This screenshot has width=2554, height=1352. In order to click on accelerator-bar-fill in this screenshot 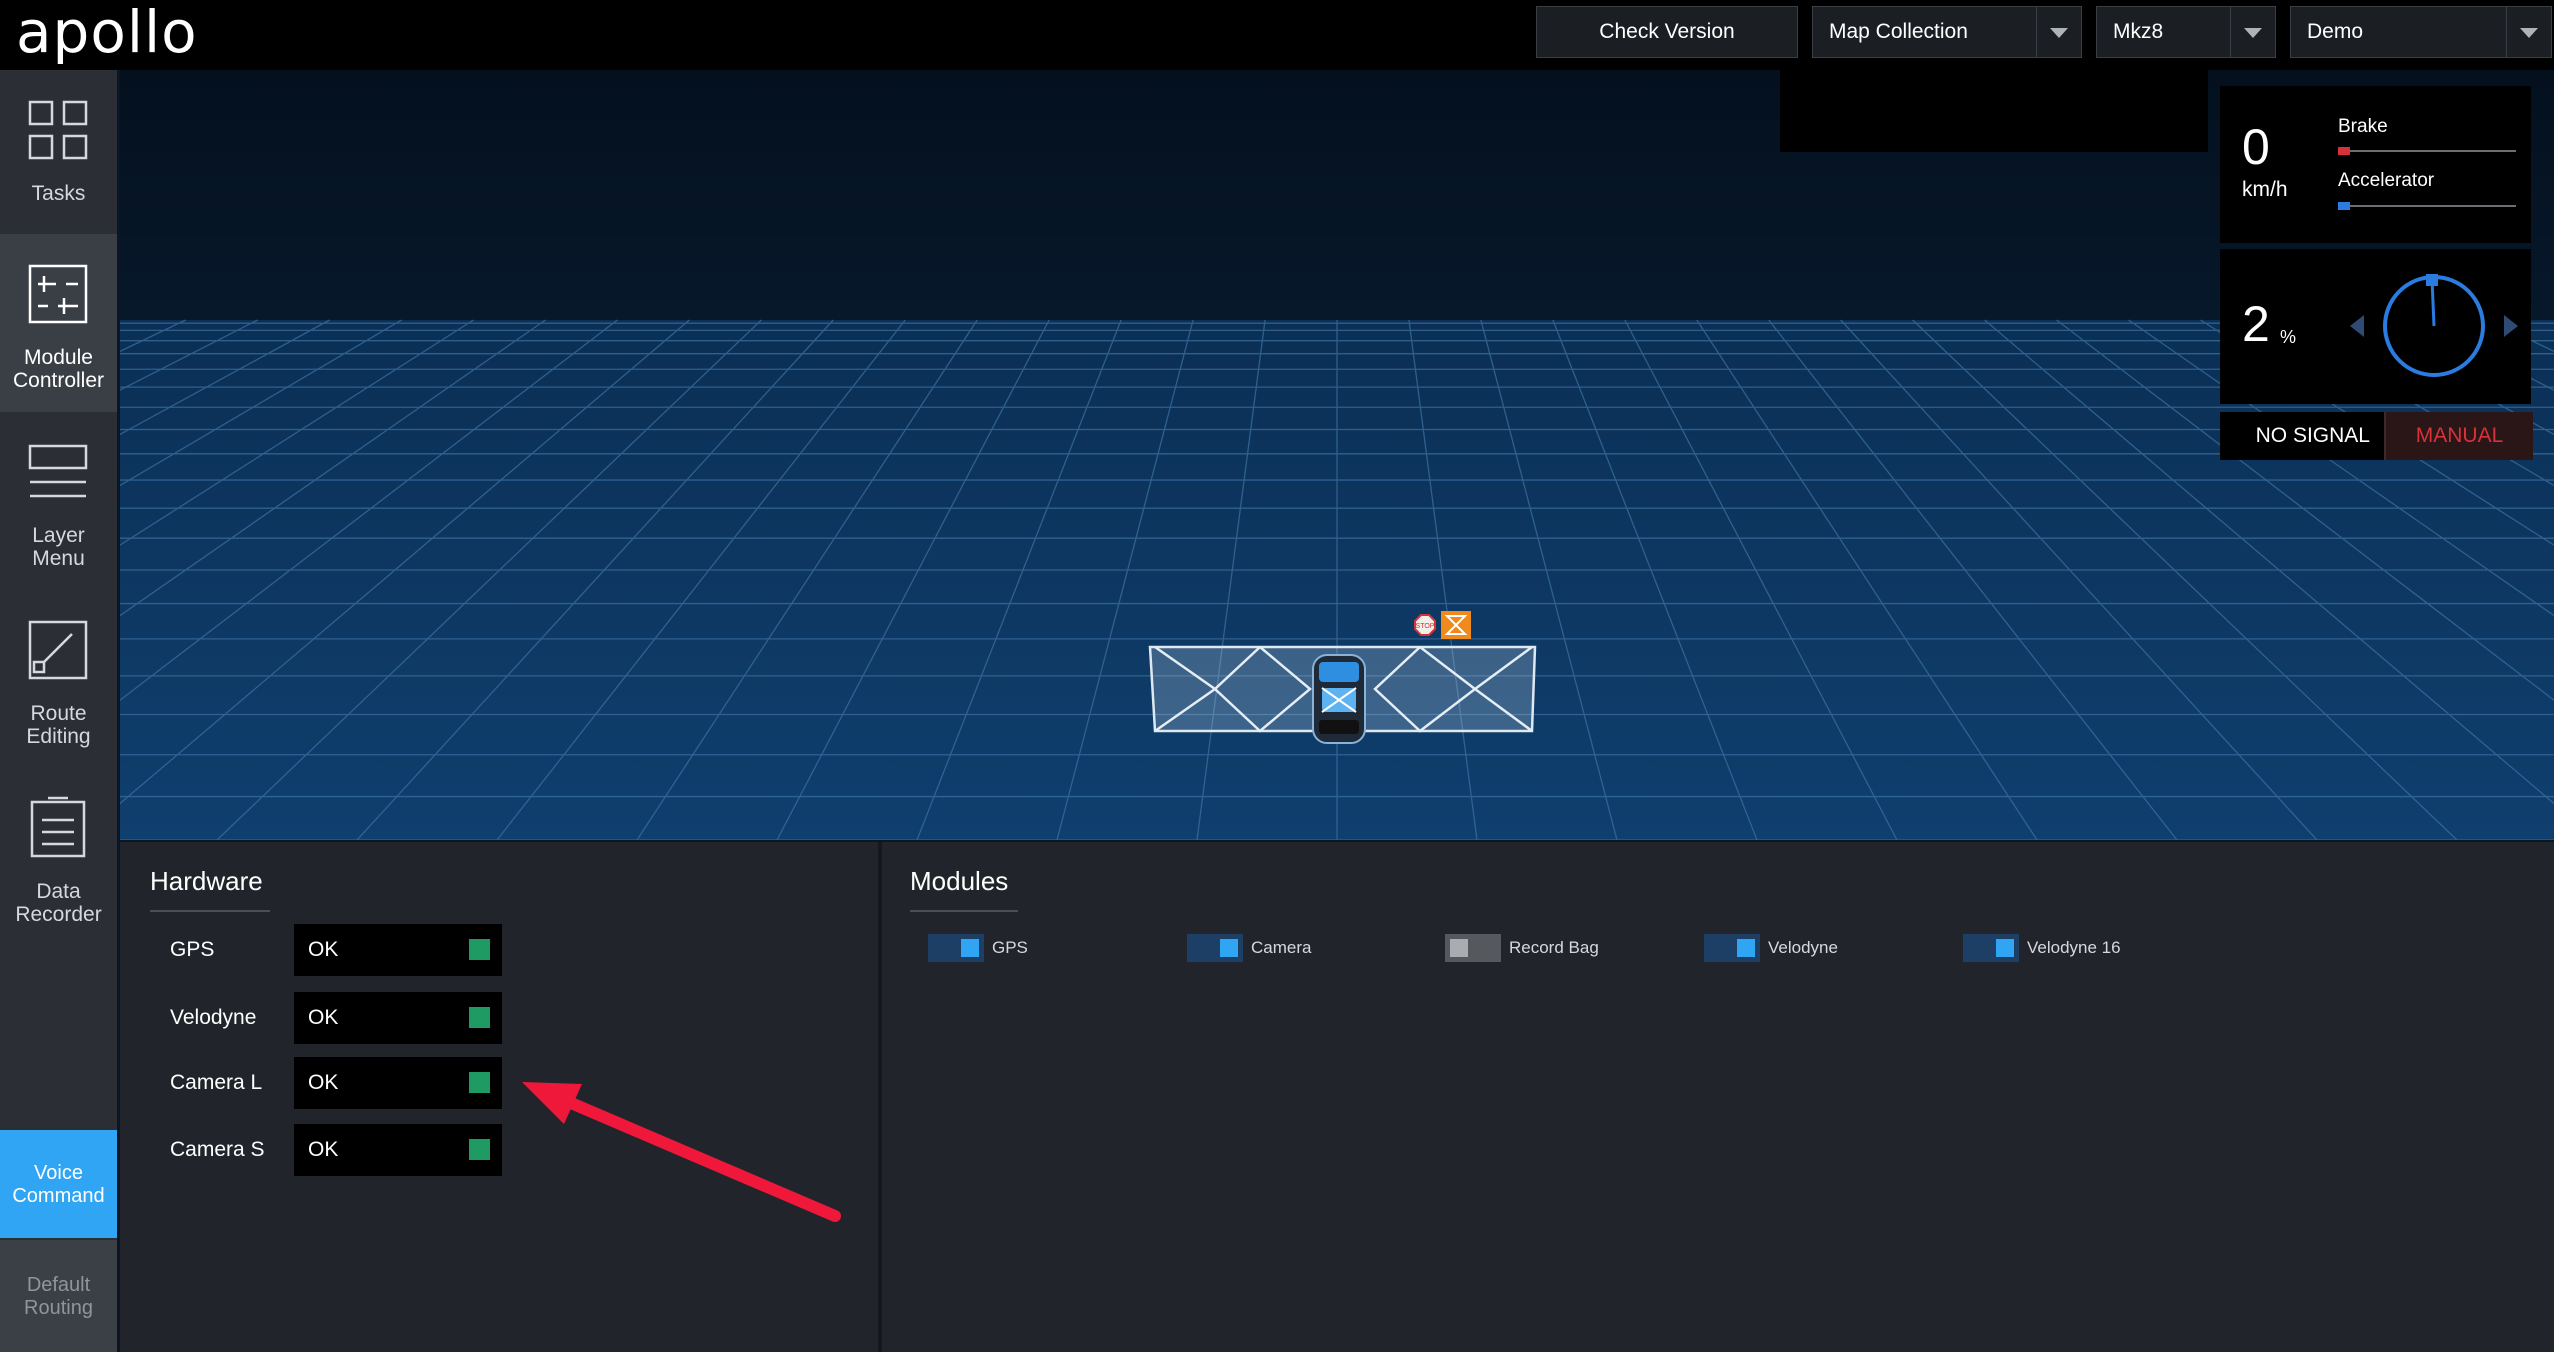, I will do `click(2344, 206)`.